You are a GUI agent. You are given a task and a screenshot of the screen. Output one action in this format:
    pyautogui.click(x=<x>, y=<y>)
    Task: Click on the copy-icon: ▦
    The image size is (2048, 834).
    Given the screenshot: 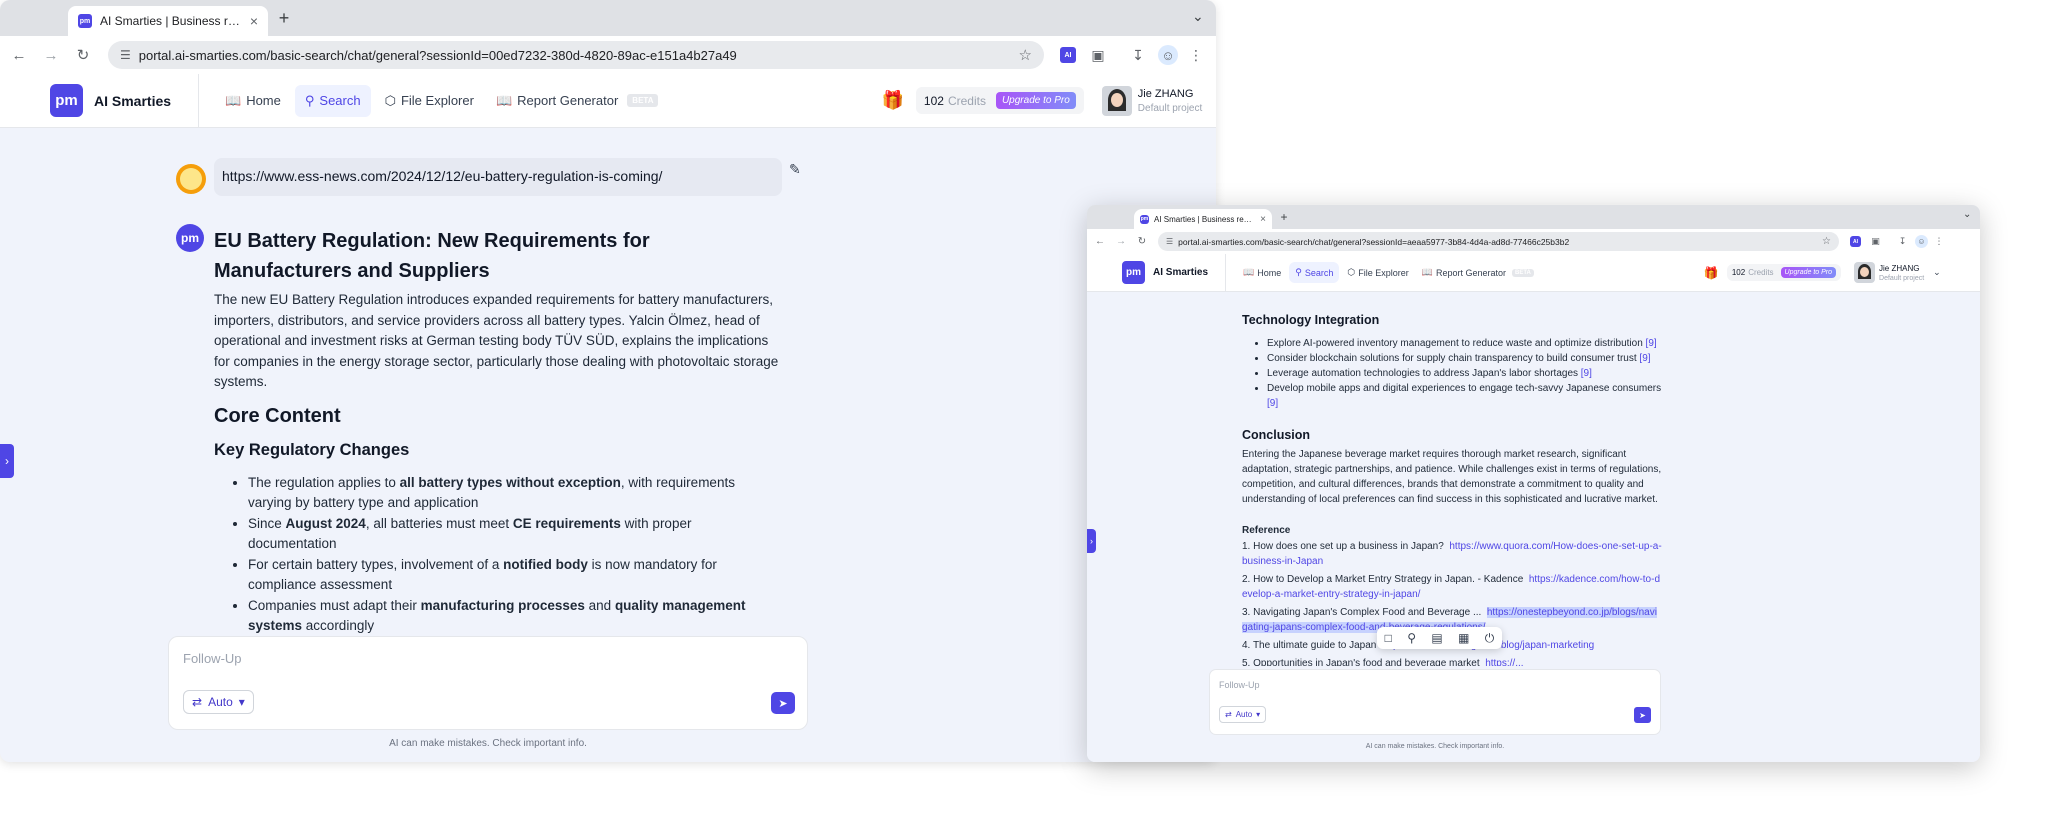 What is the action you would take?
    pyautogui.click(x=1463, y=638)
    